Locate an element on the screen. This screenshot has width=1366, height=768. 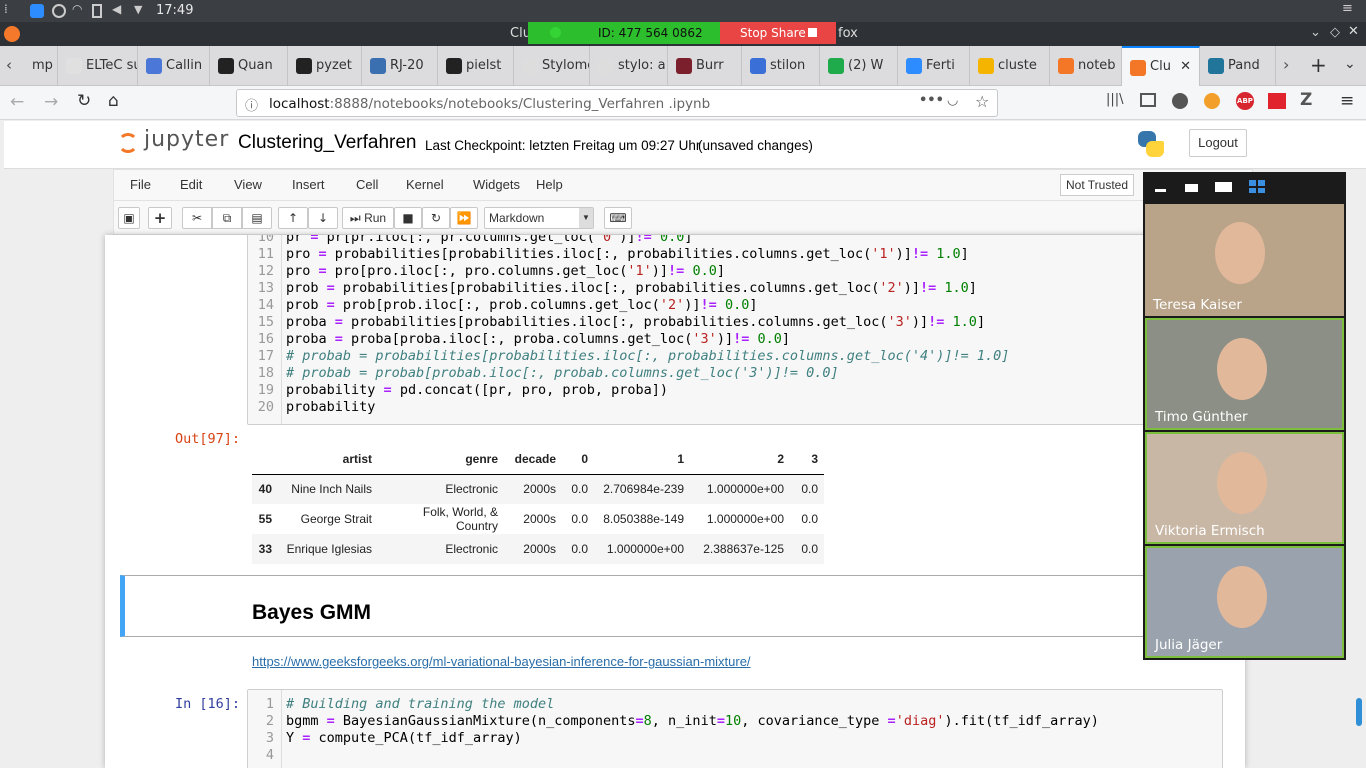
minimize-video-icon is located at coordinates (1160, 190).